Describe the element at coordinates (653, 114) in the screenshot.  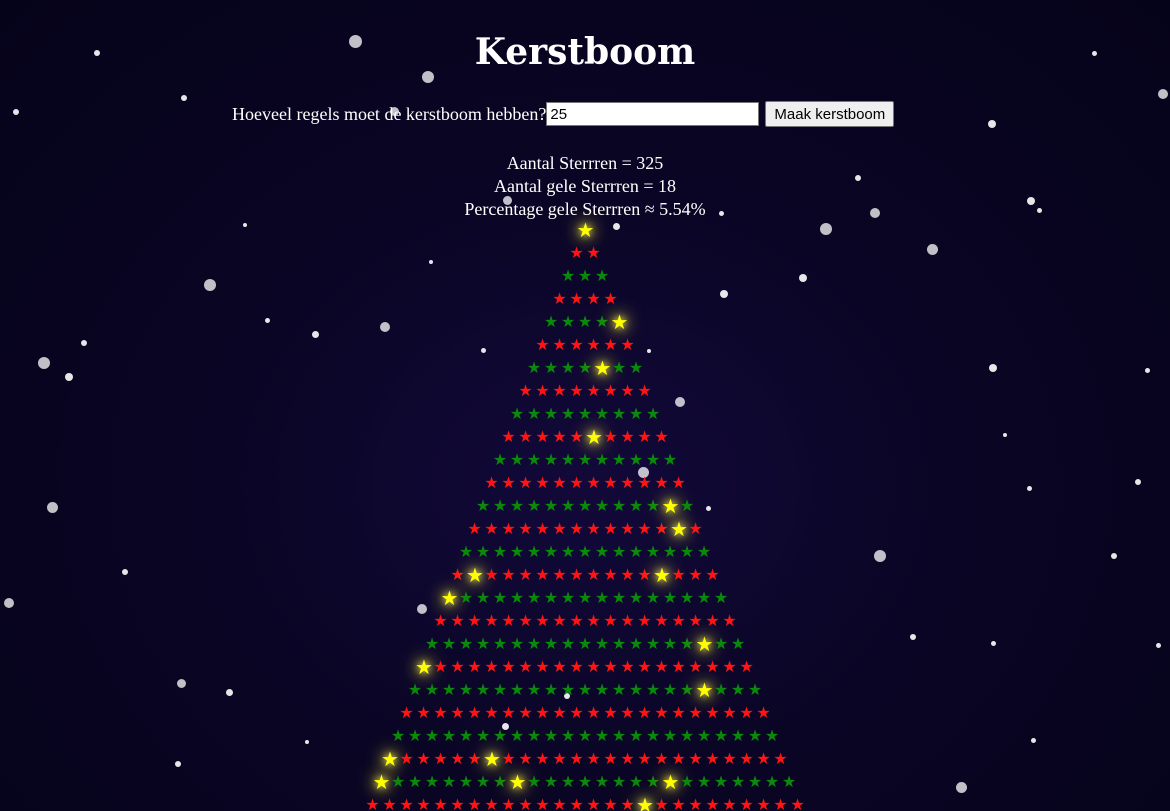
I see `rows-input` at that location.